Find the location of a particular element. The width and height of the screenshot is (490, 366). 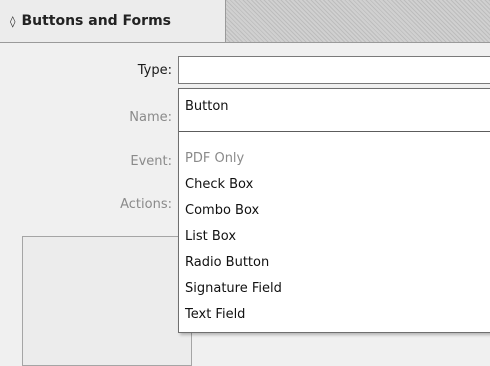

type-select is located at coordinates (334, 70).